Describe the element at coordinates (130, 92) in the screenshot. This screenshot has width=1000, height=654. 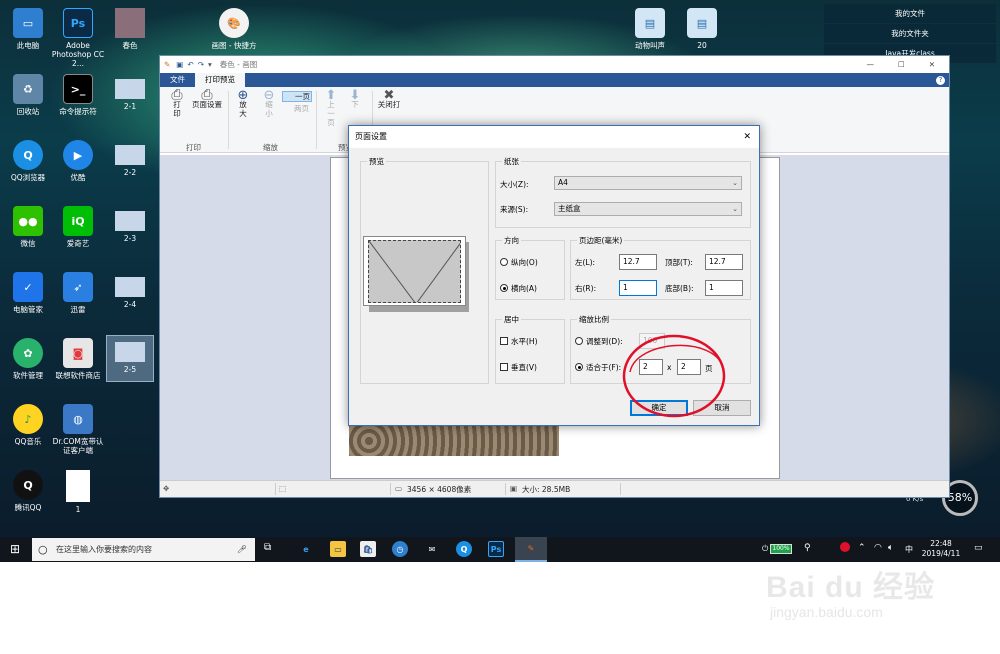
I see `desktop-icon-2-1: 2-1` at that location.